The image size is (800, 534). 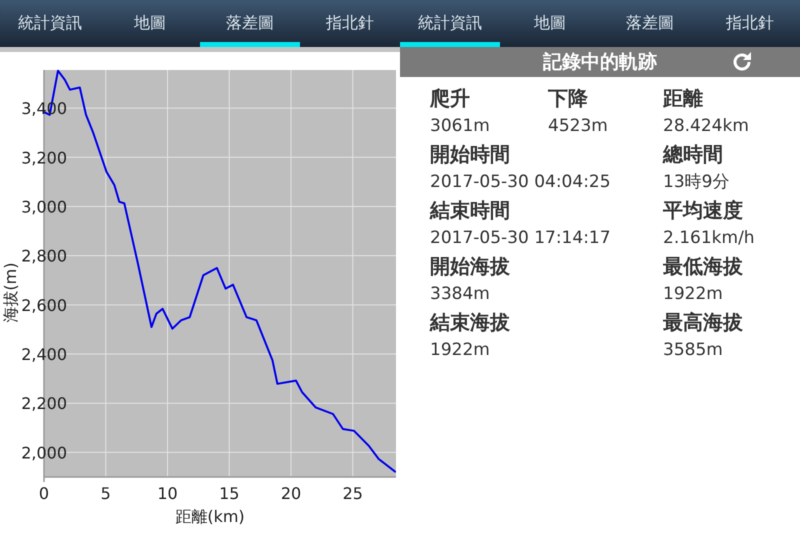 I want to click on stat-value: 4523m, so click(x=578, y=126).